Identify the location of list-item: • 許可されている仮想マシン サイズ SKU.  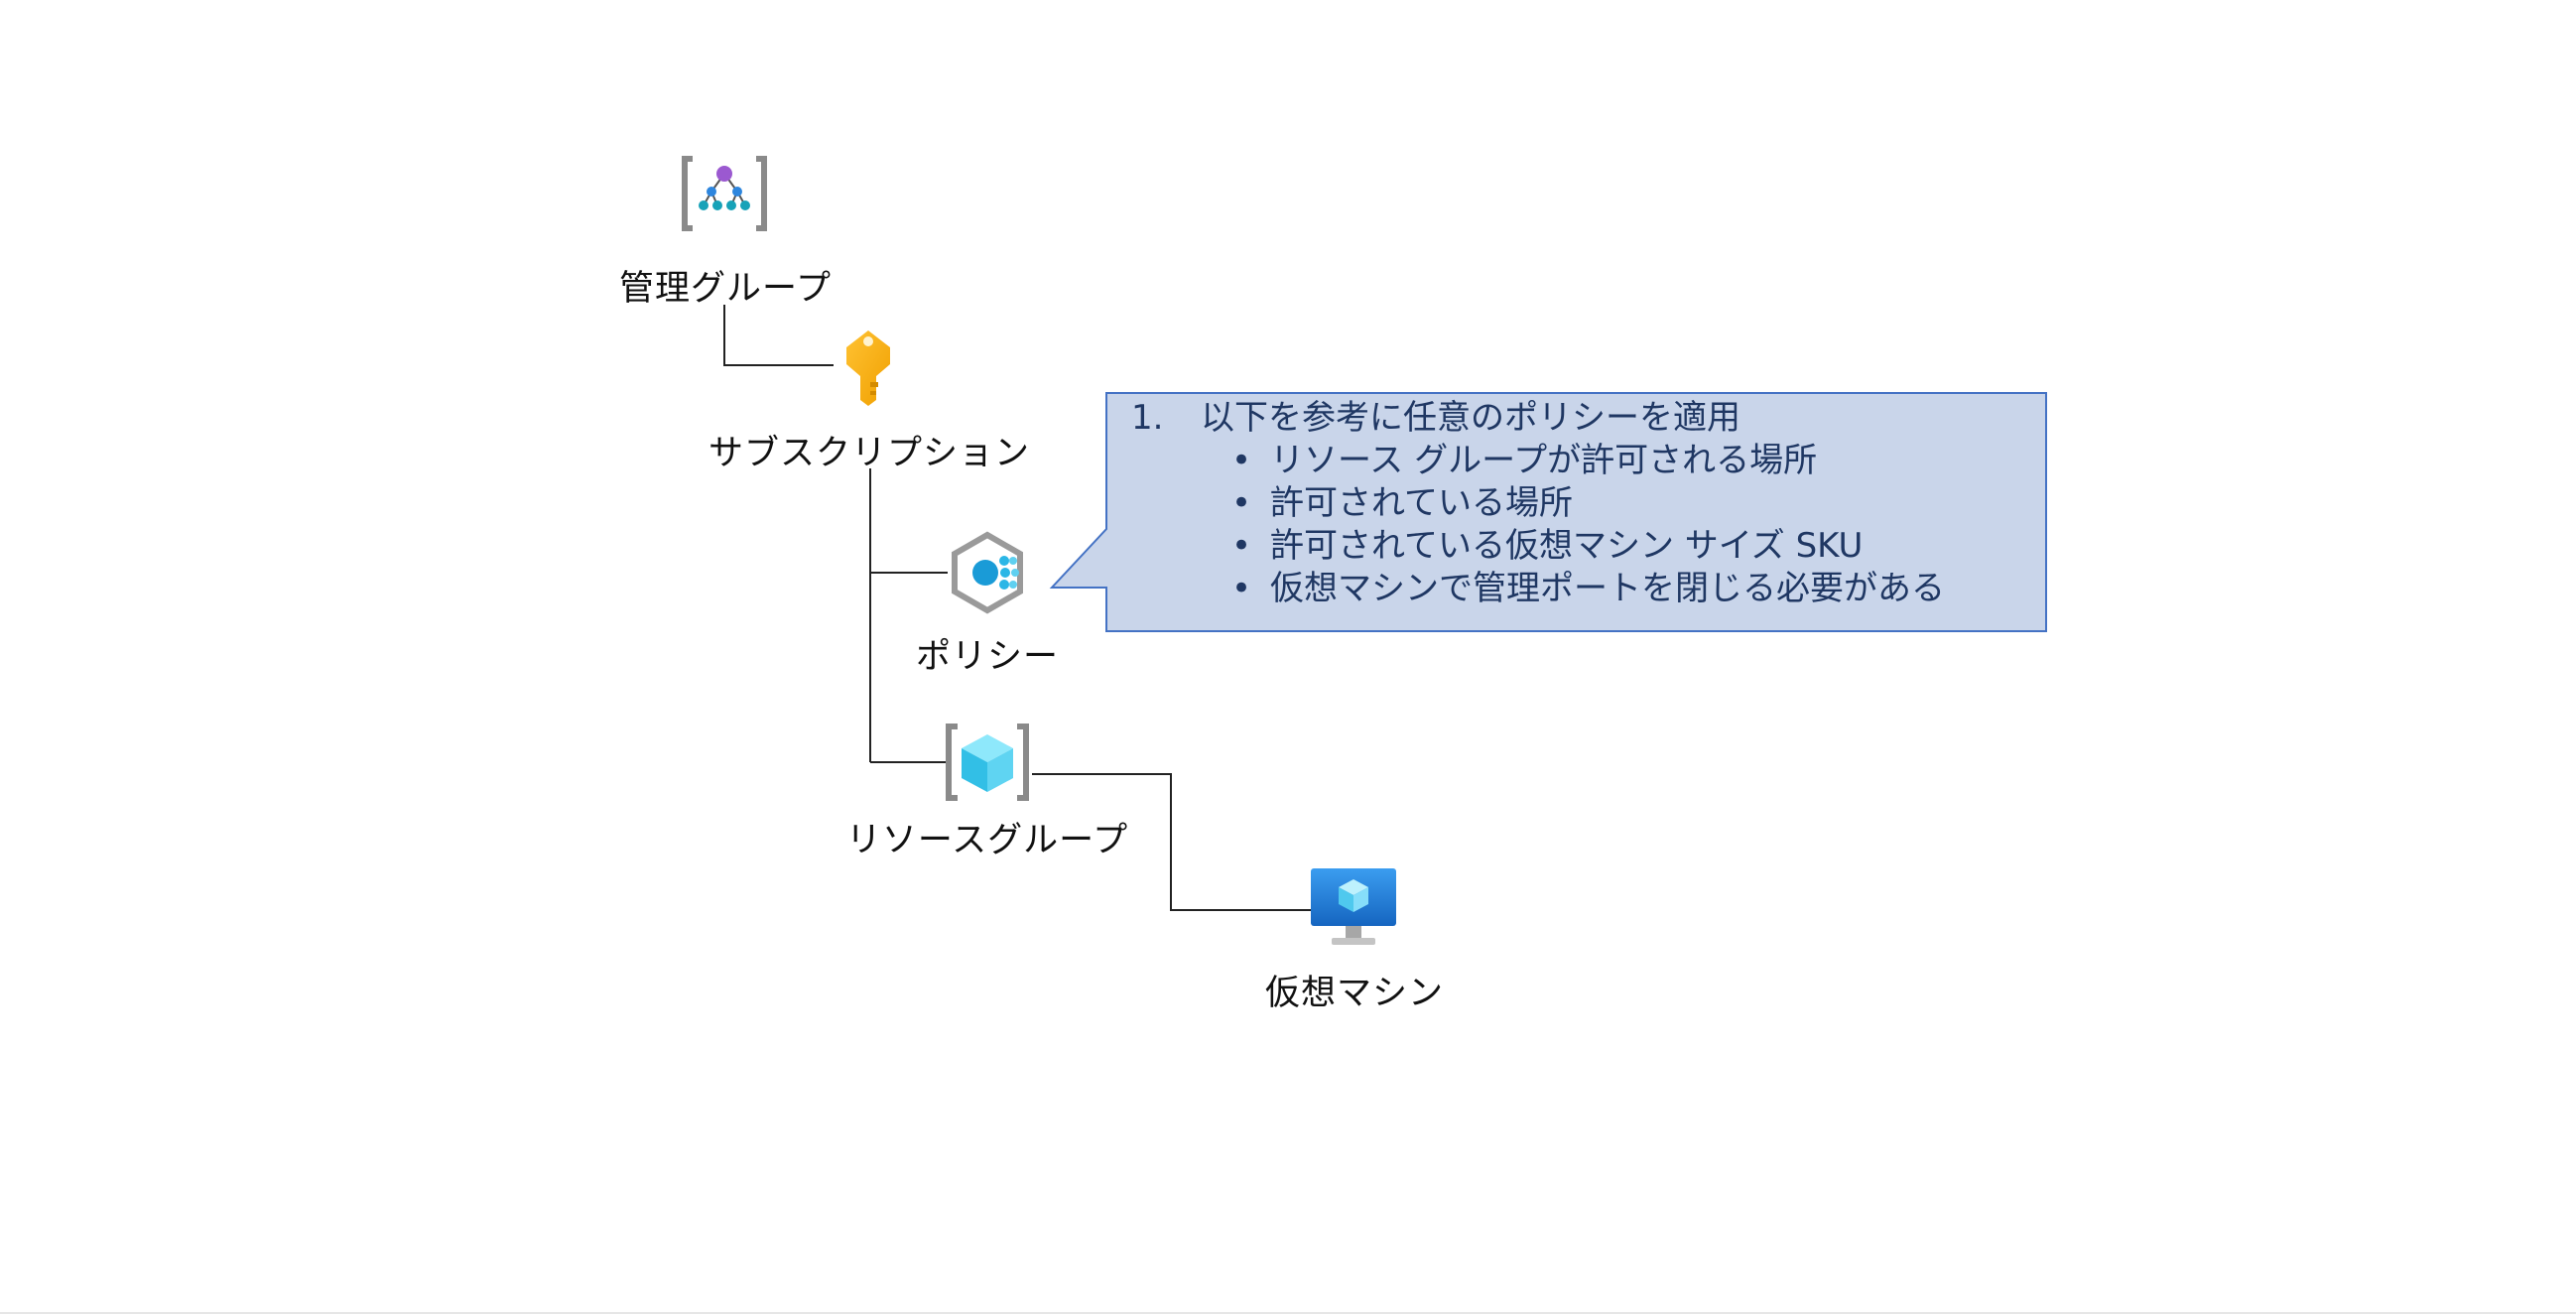
(1538, 546).